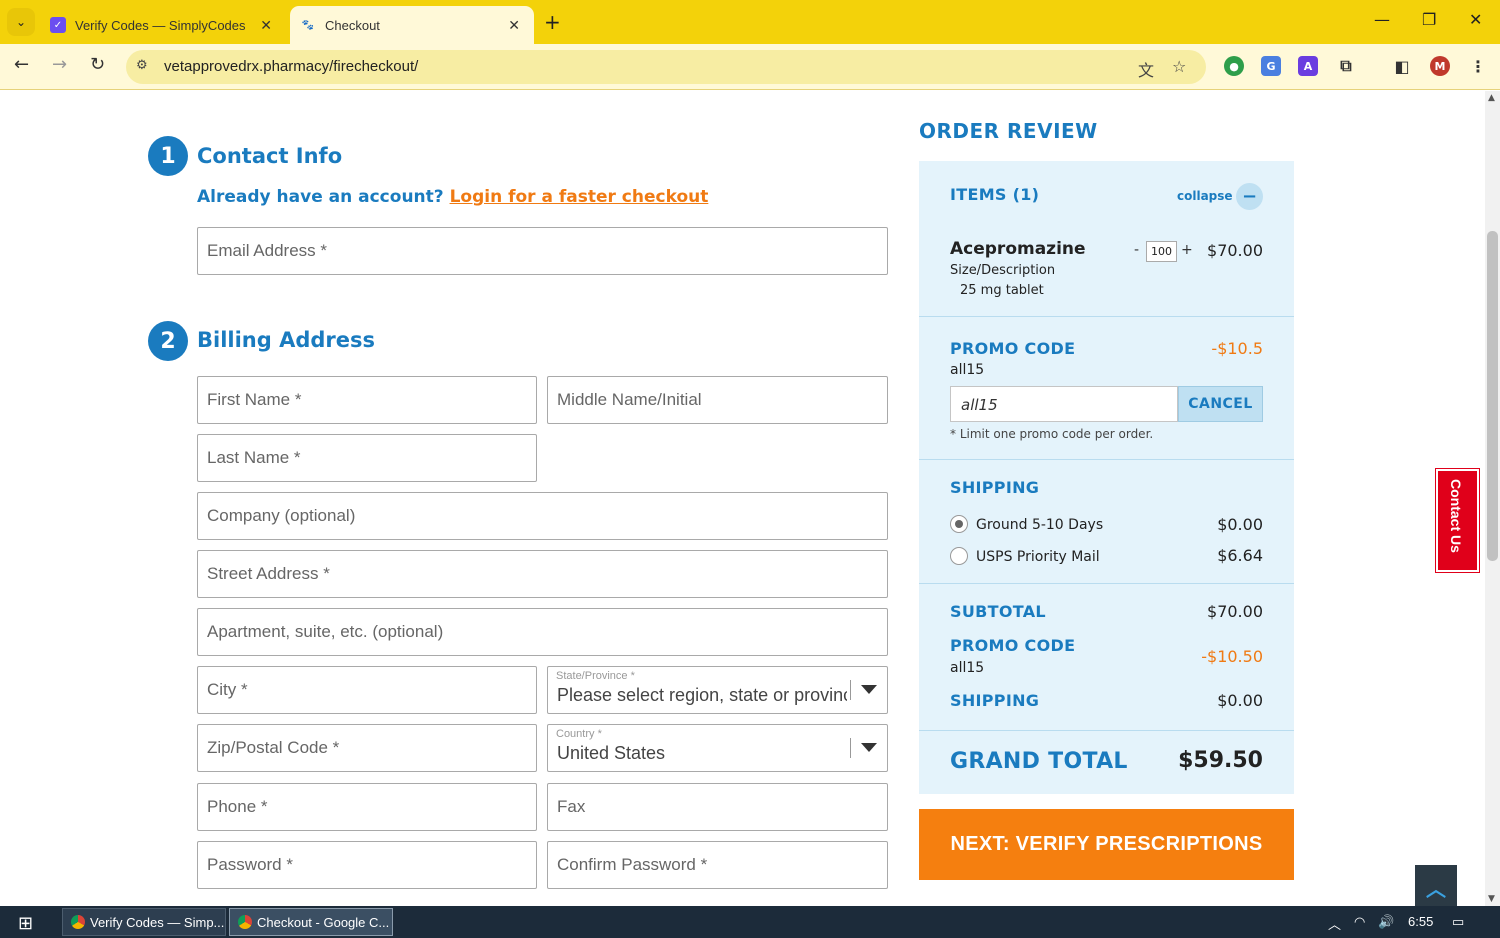 The width and height of the screenshot is (1500, 938). What do you see at coordinates (717, 807) in the screenshot?
I see `fax-field: Fax` at bounding box center [717, 807].